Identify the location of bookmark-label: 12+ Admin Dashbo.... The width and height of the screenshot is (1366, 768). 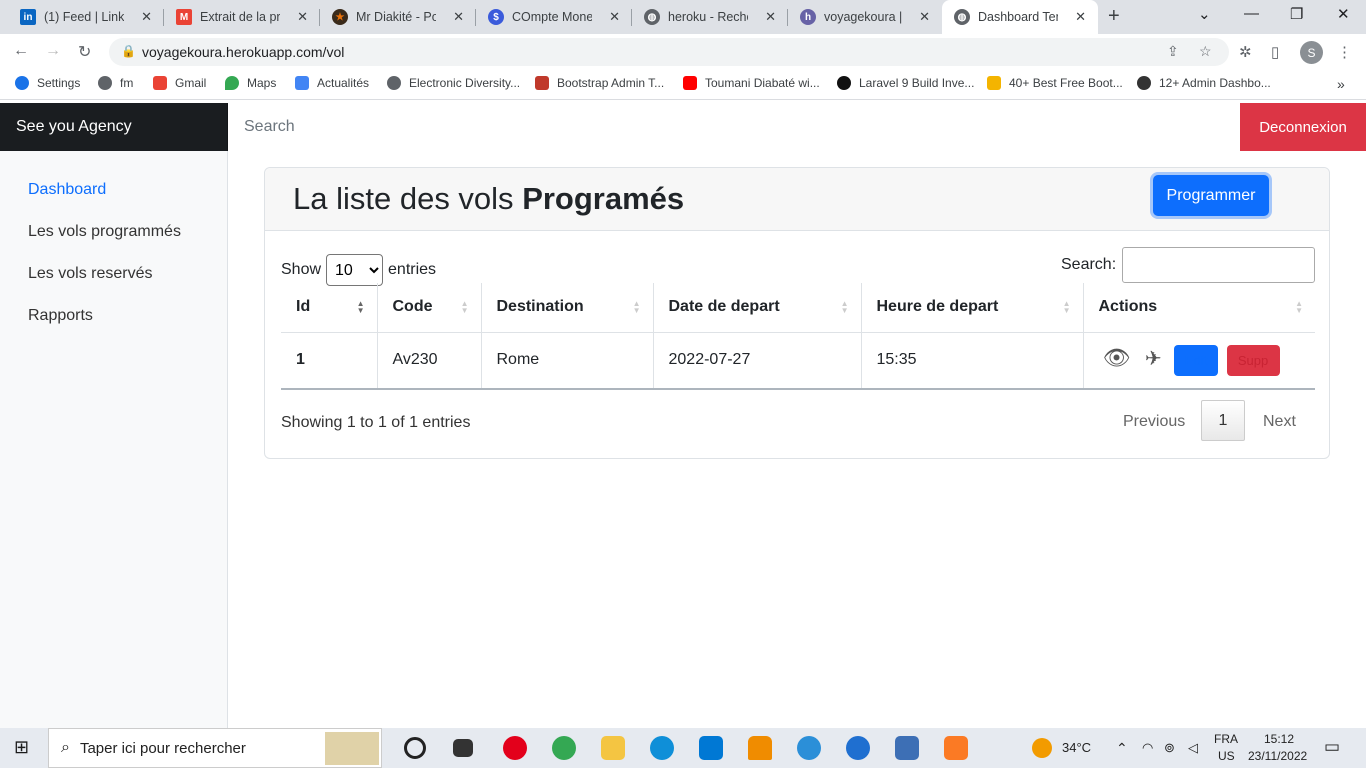
(1215, 83).